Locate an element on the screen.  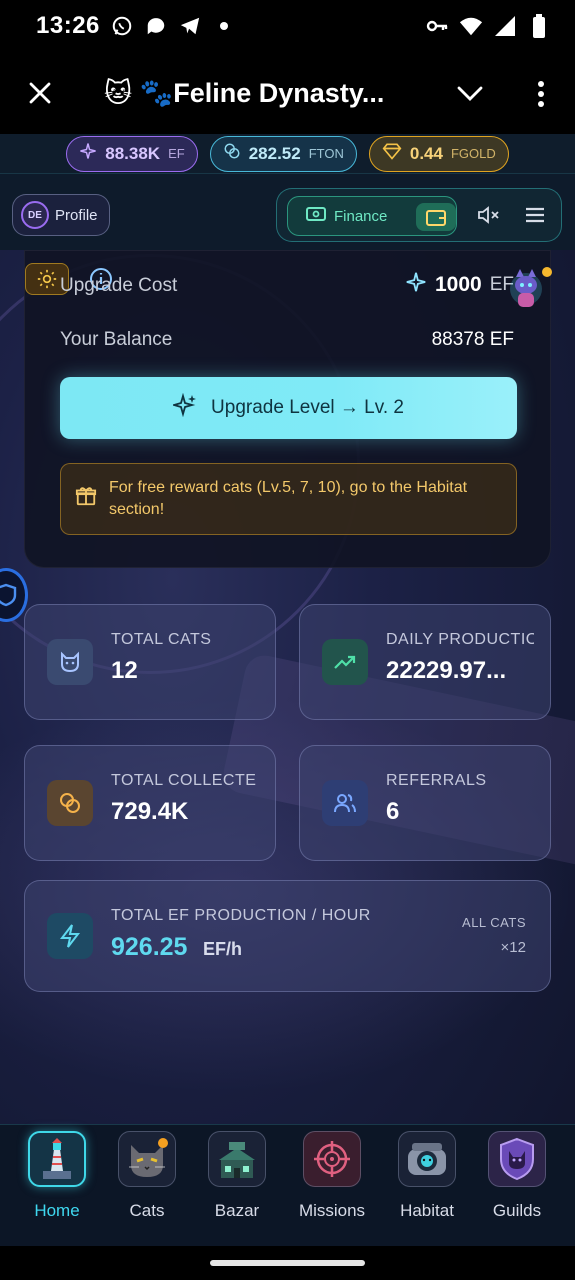
nav-guilds-label: Guilds is located at coordinates (517, 1210).